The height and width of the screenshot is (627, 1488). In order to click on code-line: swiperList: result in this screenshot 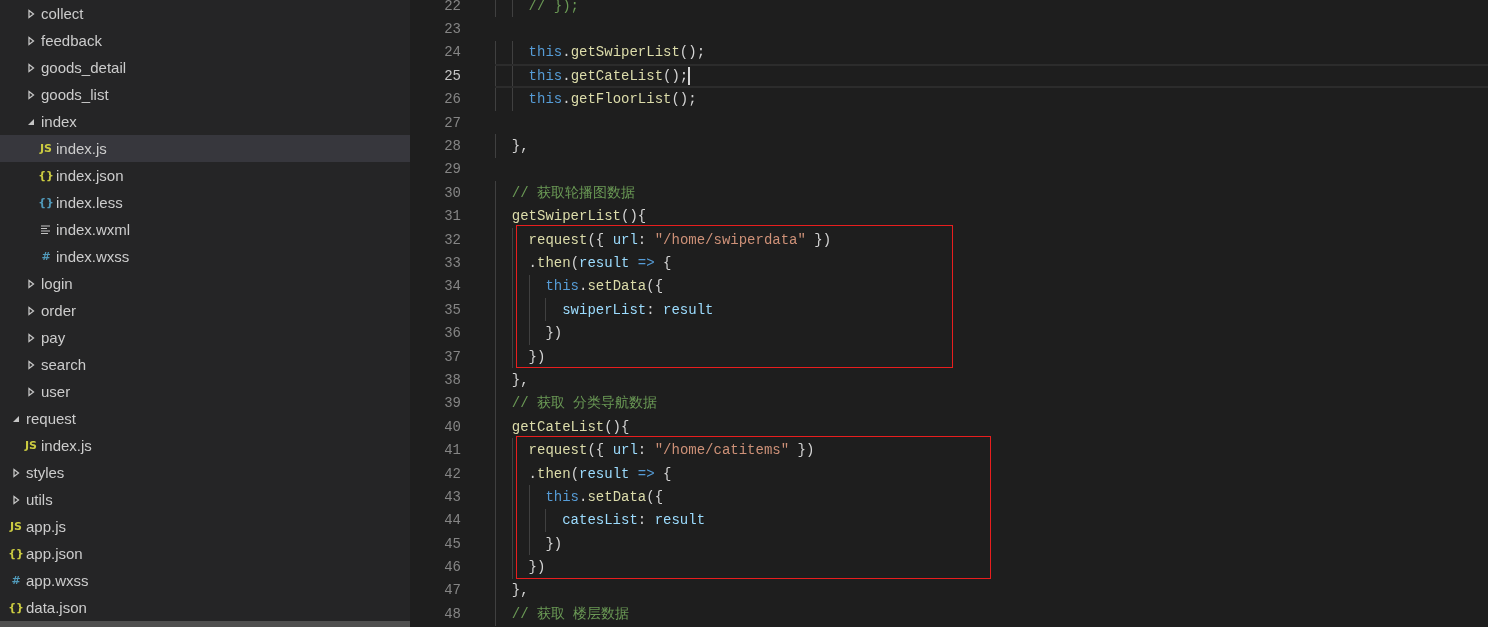, I will do `click(637, 309)`.